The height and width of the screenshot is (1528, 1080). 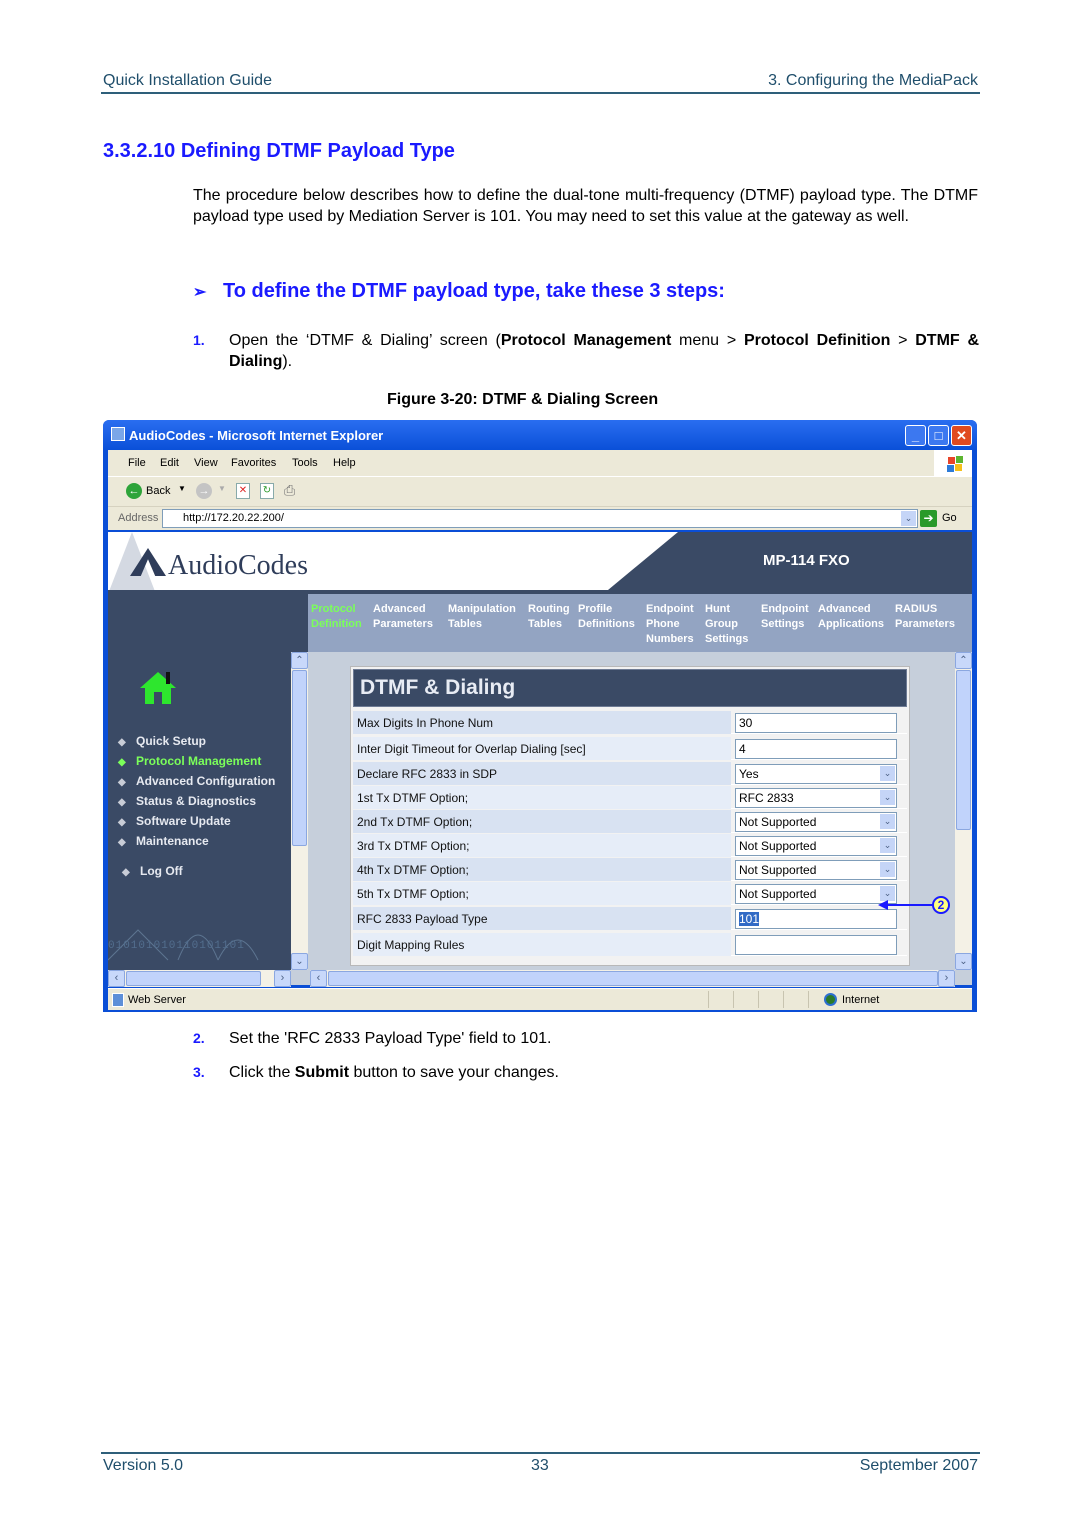 What do you see at coordinates (189, 761) in the screenshot?
I see `sidebar-item-protocol-management: ◆ Protocol Management` at bounding box center [189, 761].